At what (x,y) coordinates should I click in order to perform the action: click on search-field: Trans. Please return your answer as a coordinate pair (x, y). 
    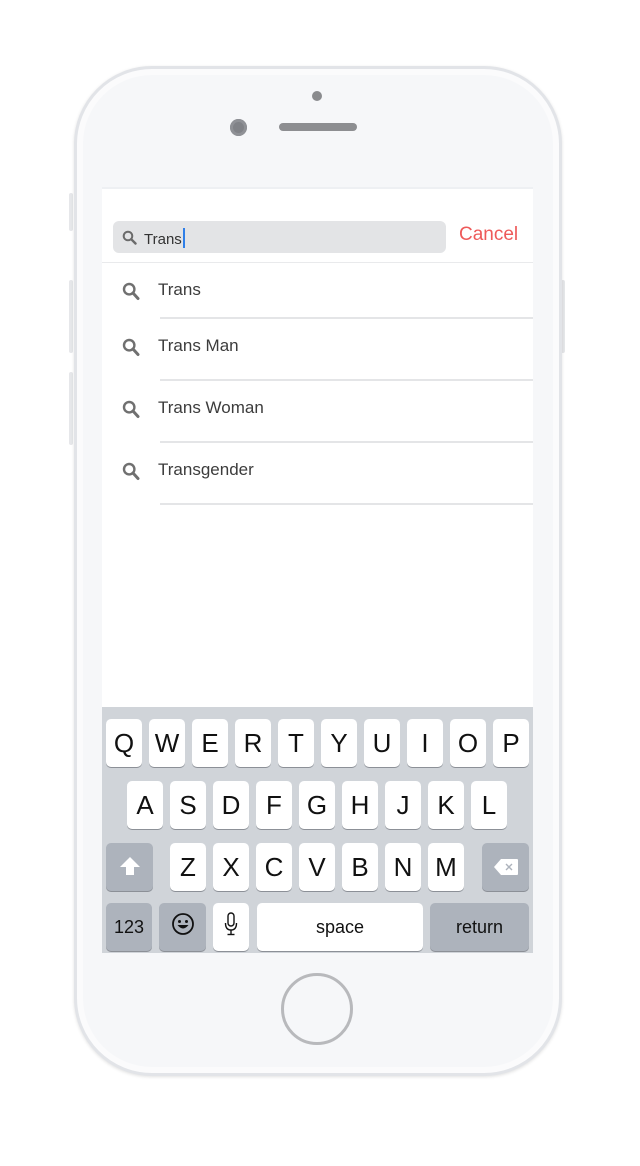
    Looking at the image, I should click on (279, 237).